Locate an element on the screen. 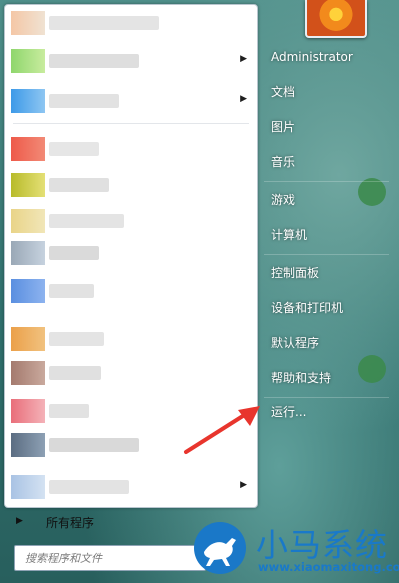 This screenshot has width=399, height=583. search-input is located at coordinates (115, 558).